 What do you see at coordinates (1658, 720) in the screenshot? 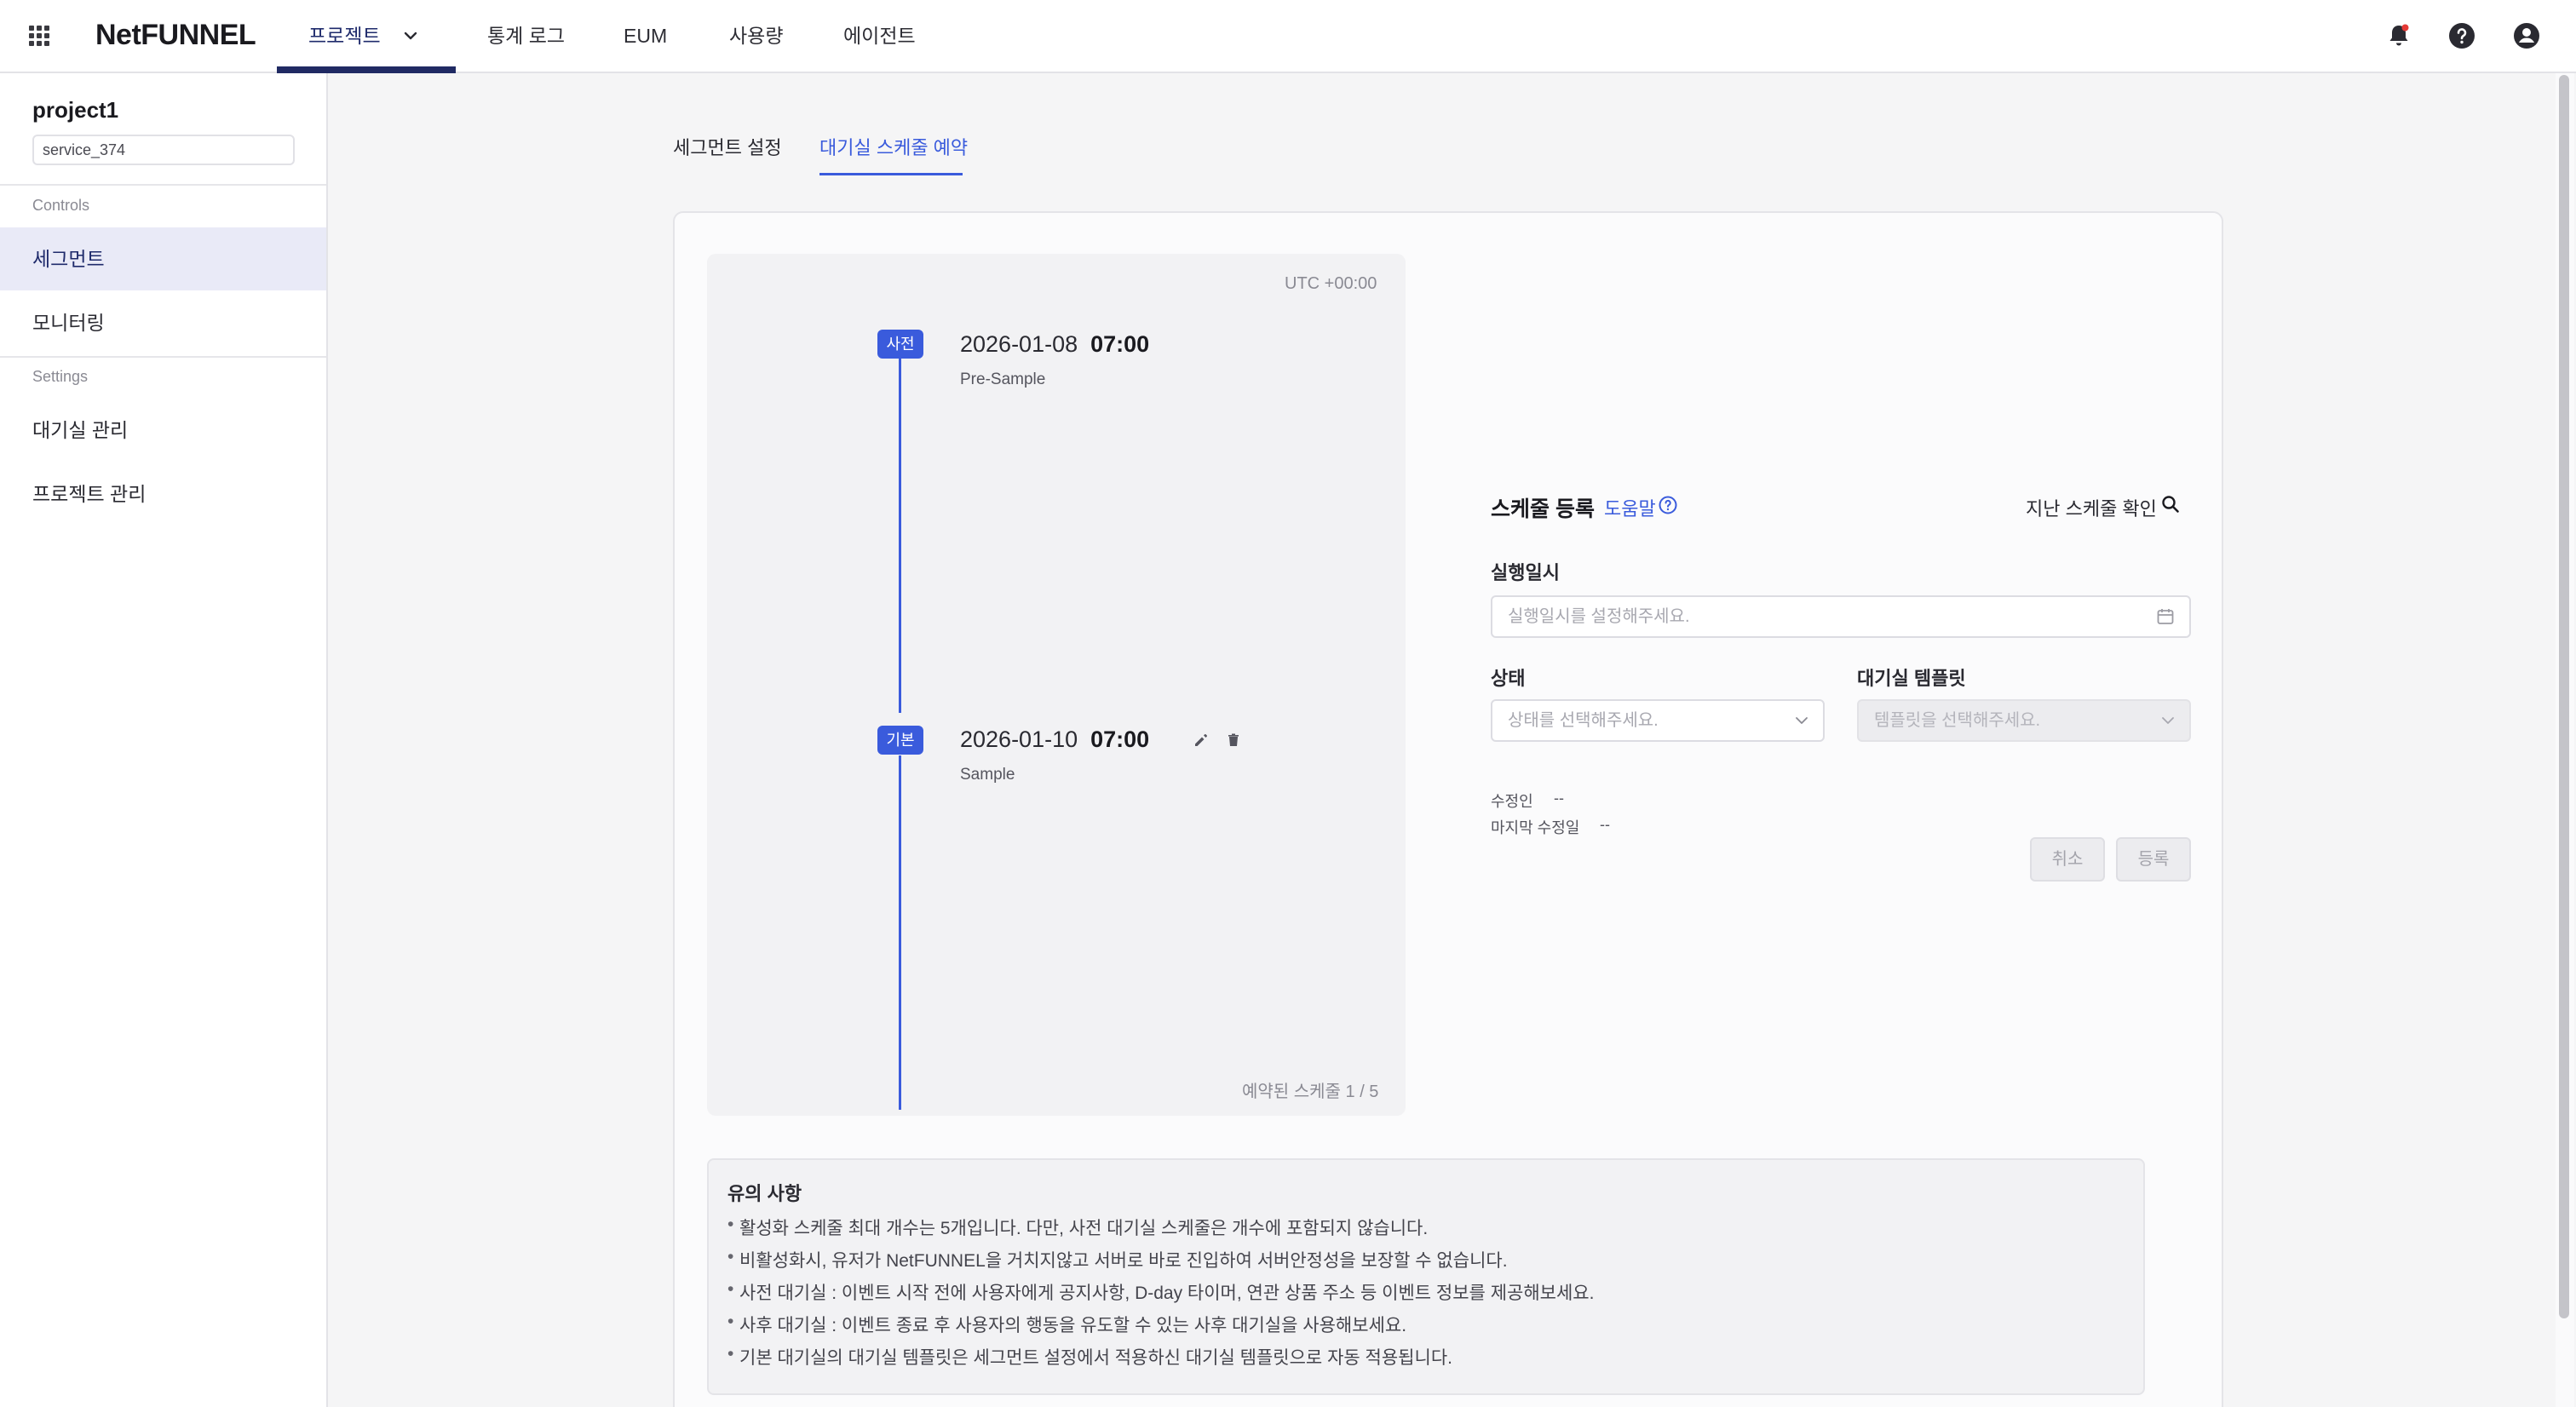
I see `status-select: 상태를 선택해주세요.` at bounding box center [1658, 720].